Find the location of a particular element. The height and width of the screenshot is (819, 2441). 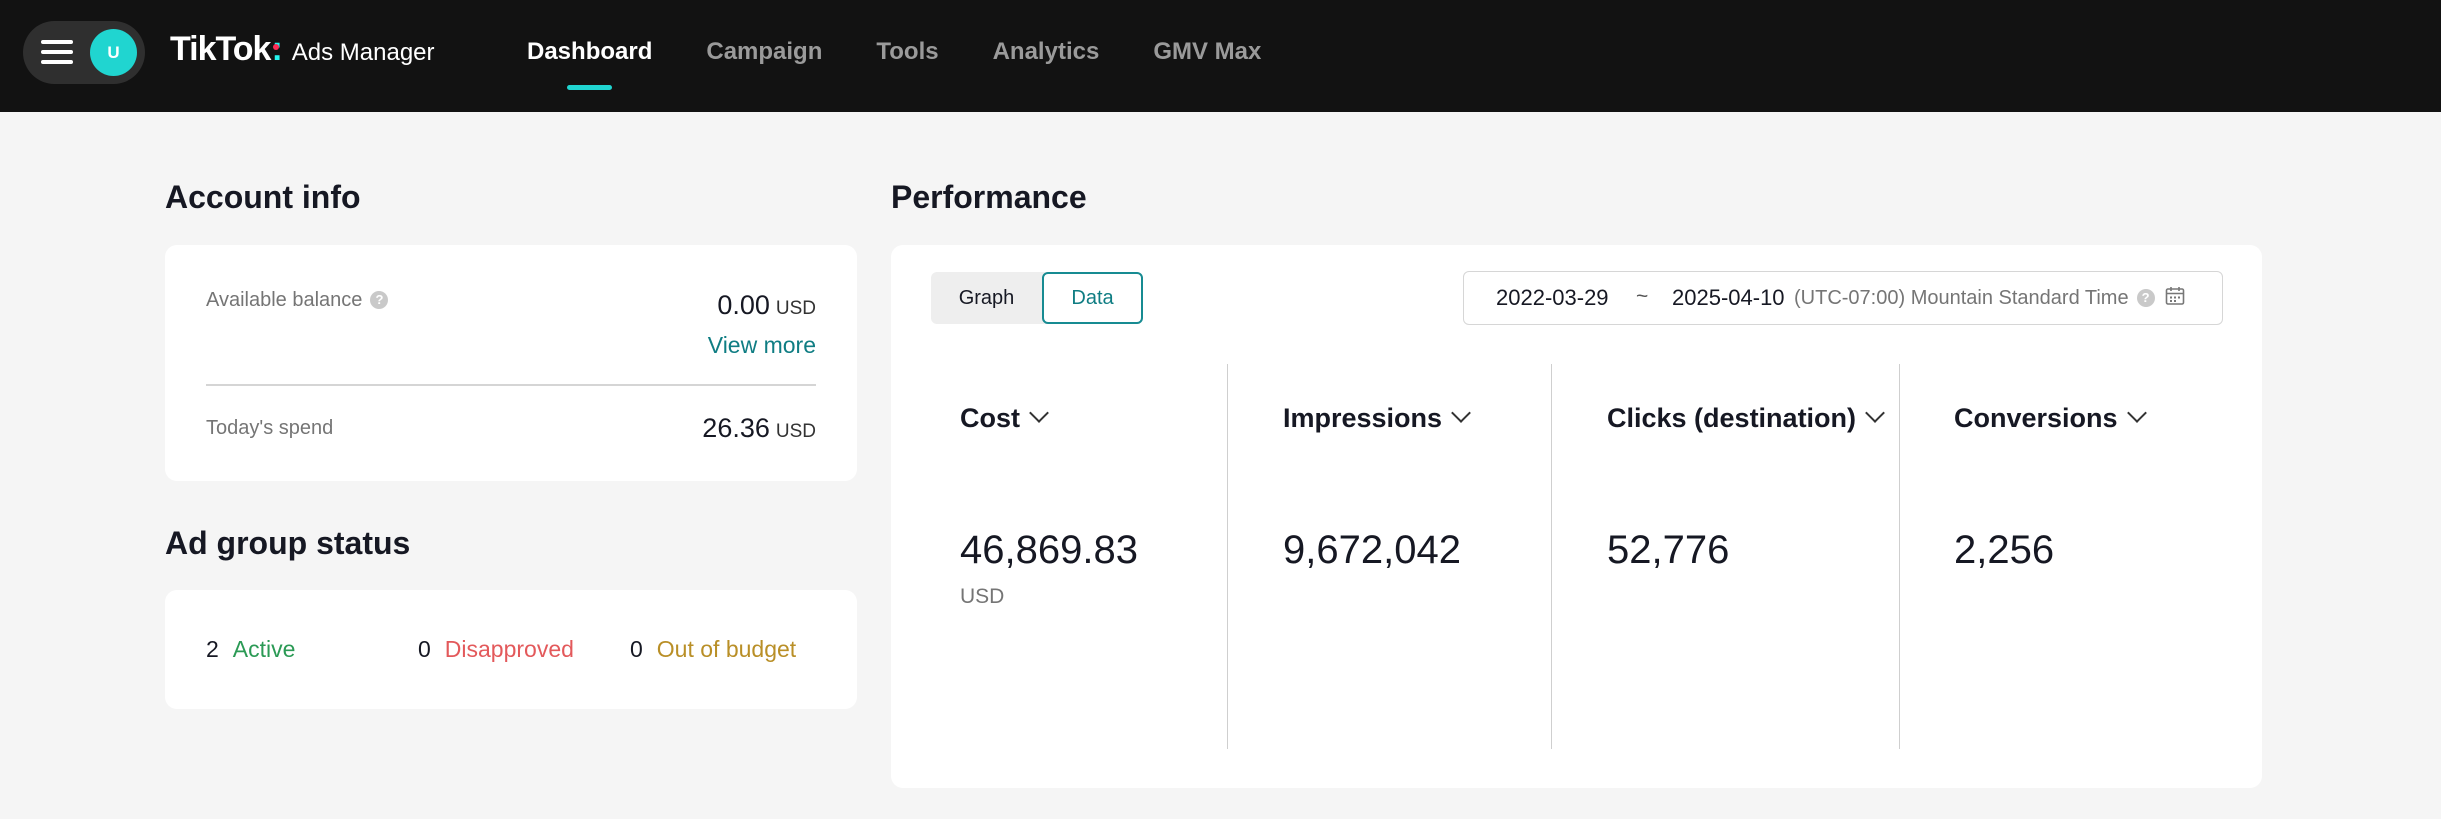

todays-spend-value: 26.36 USD is located at coordinates (759, 428).